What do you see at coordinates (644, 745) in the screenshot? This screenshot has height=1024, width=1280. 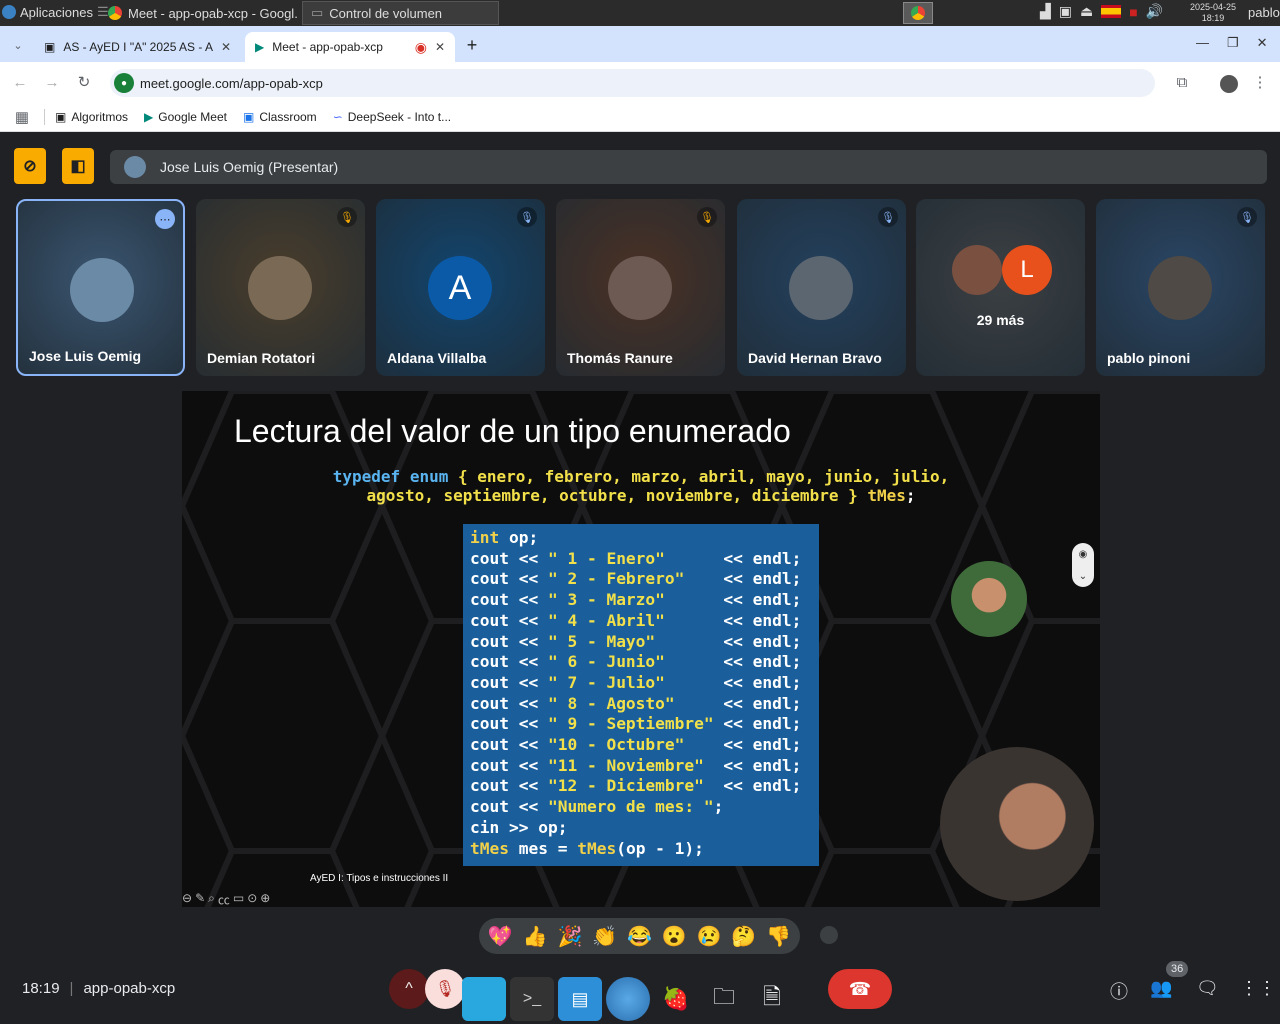 I see `code-line-menu: cout << "10 - Octubre" << endl;` at bounding box center [644, 745].